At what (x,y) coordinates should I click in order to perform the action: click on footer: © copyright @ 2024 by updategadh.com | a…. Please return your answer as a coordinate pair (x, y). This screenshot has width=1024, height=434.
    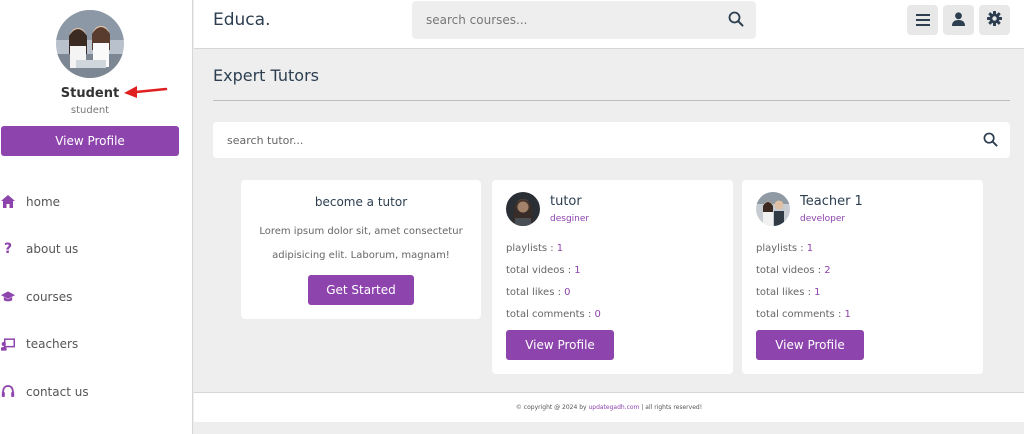
    Looking at the image, I should click on (609, 407).